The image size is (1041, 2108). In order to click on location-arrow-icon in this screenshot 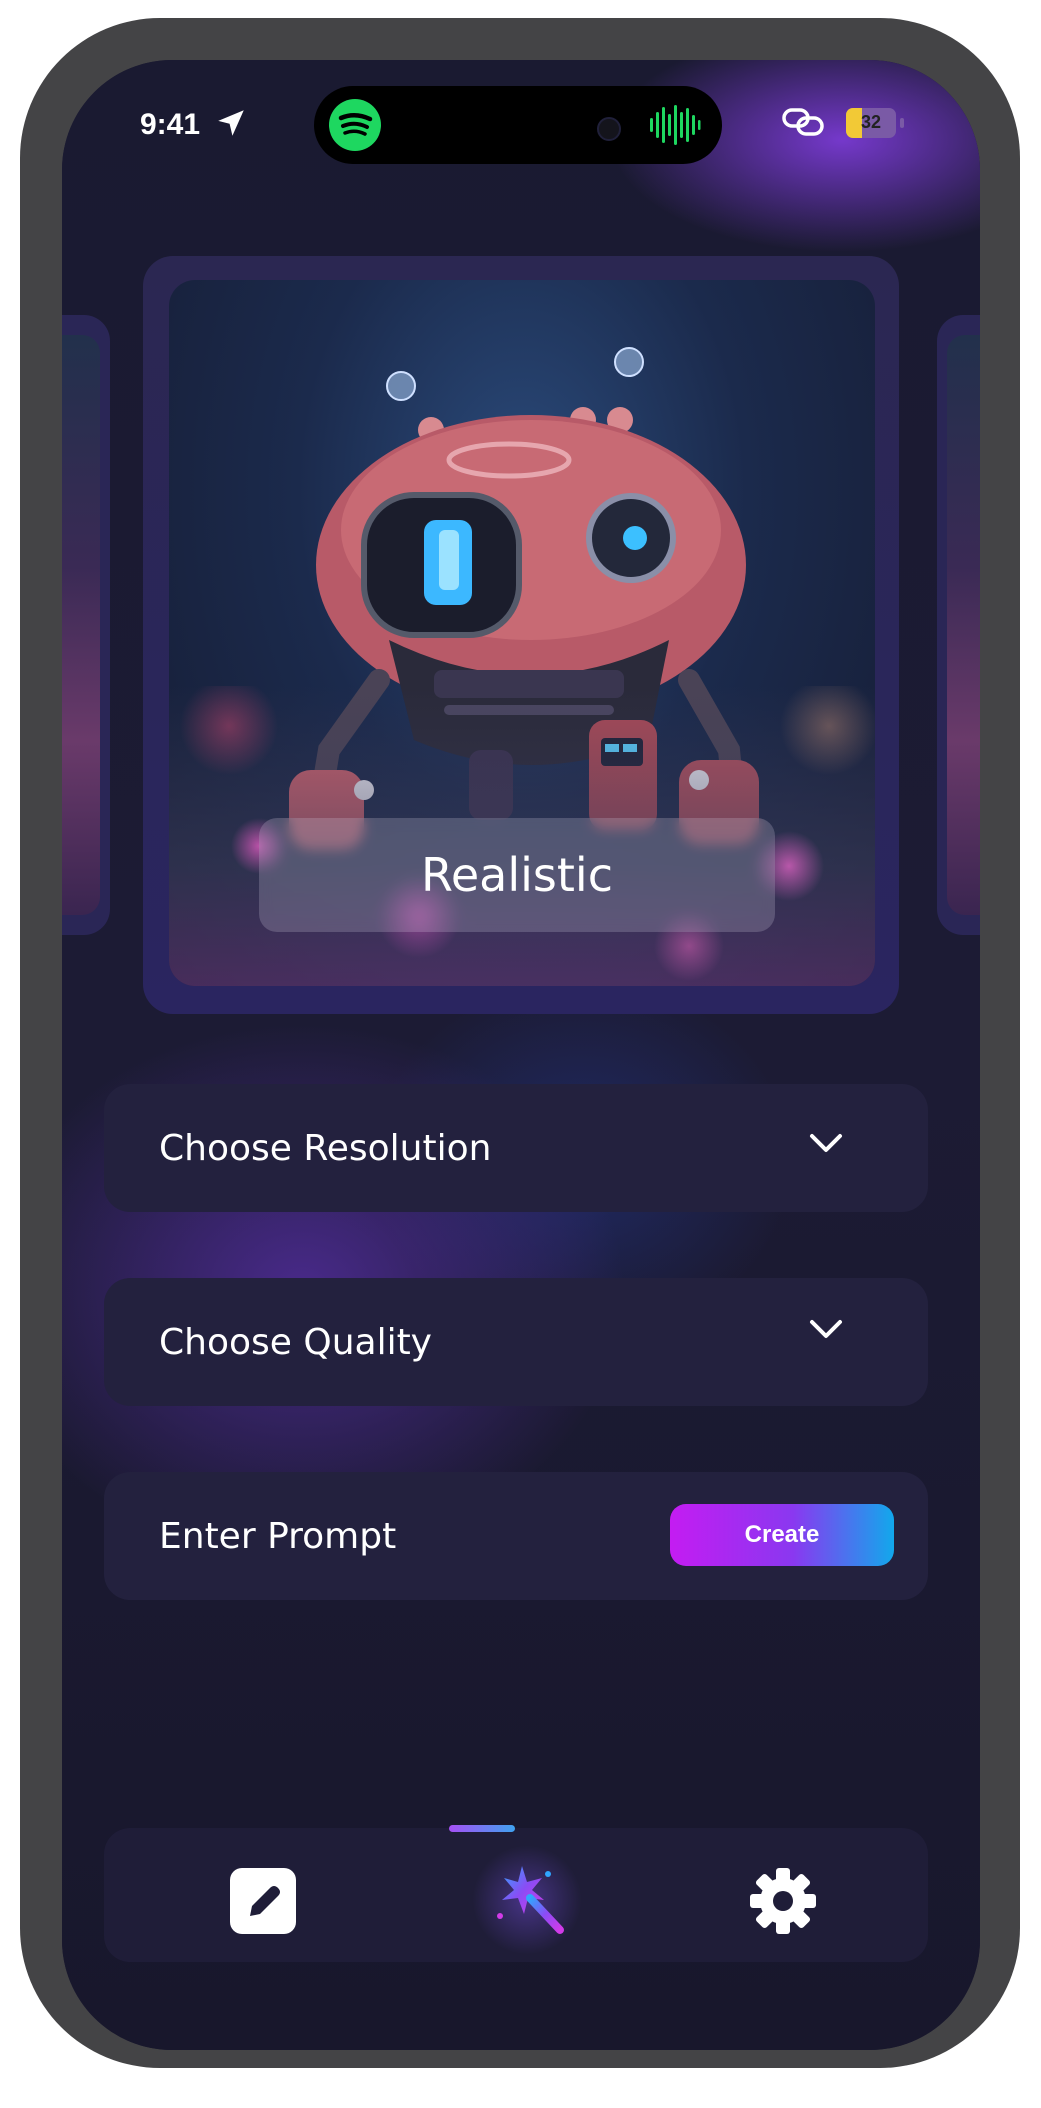, I will do `click(231, 123)`.